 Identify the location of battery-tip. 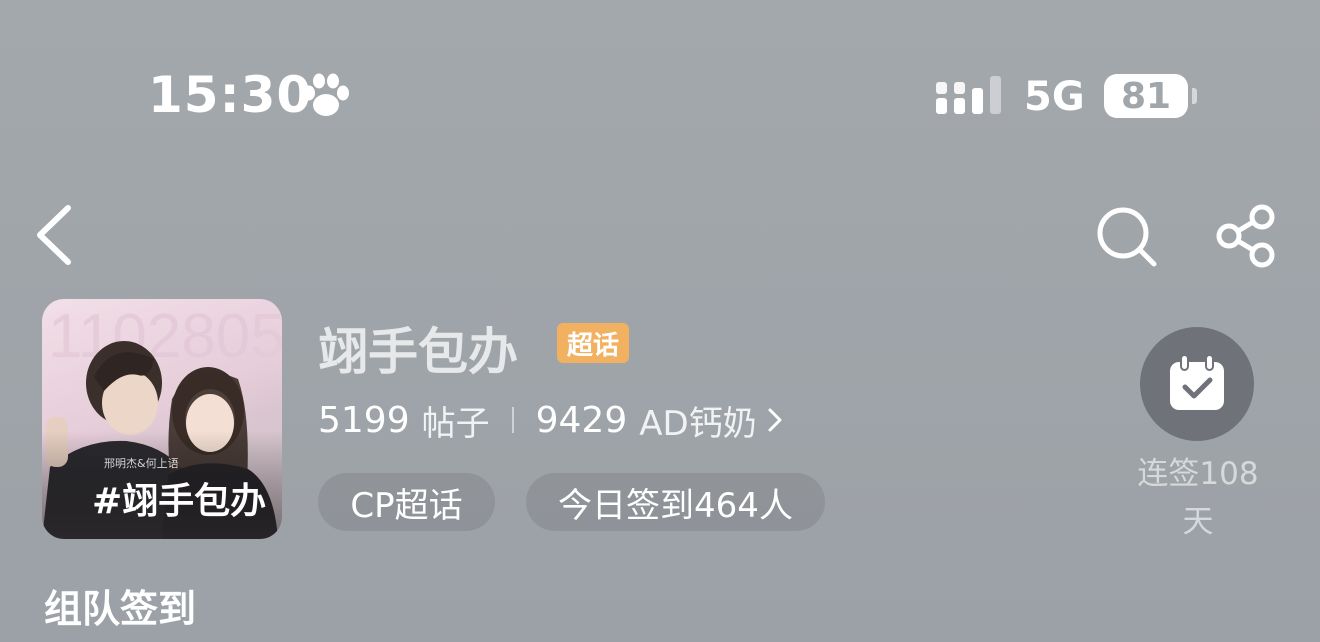
(1194, 96).